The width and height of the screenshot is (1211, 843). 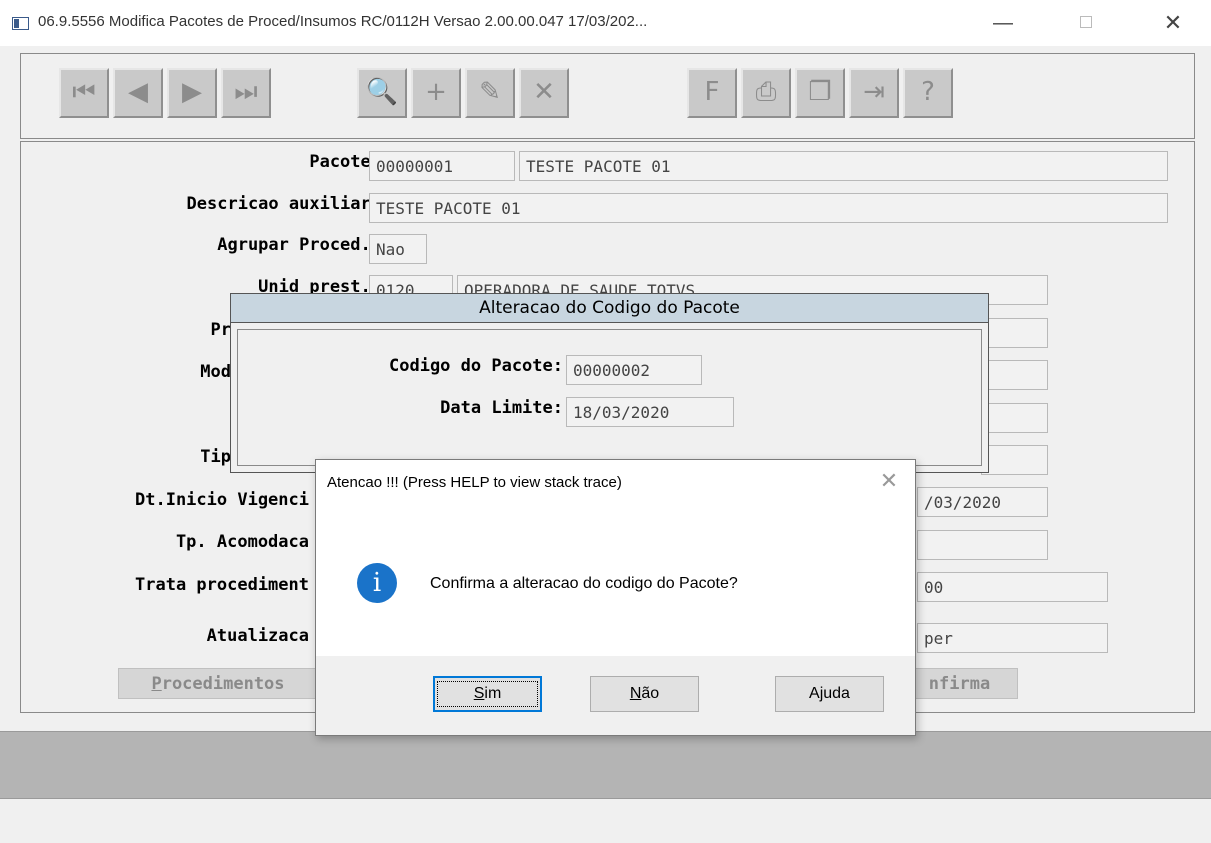 I want to click on edit-button: ✎, so click(x=490, y=93).